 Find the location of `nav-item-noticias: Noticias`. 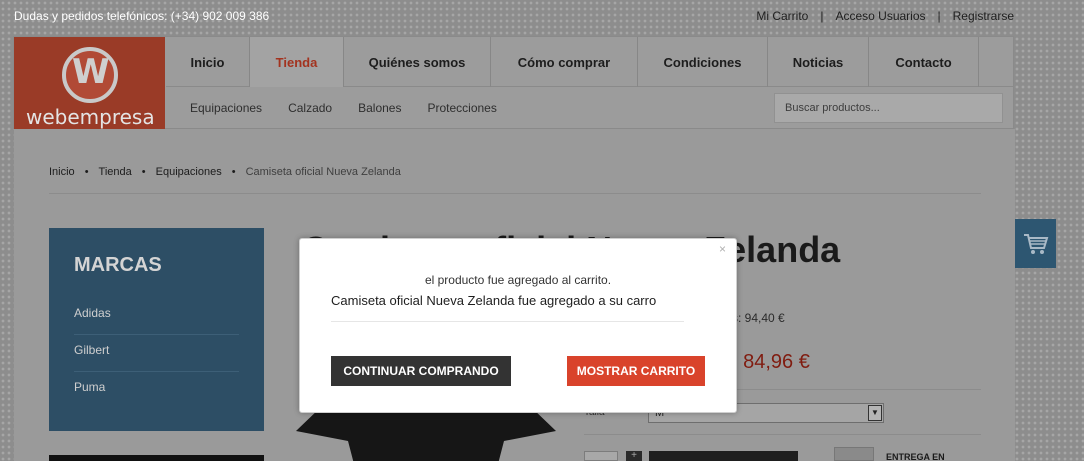

nav-item-noticias: Noticias is located at coordinates (818, 62).